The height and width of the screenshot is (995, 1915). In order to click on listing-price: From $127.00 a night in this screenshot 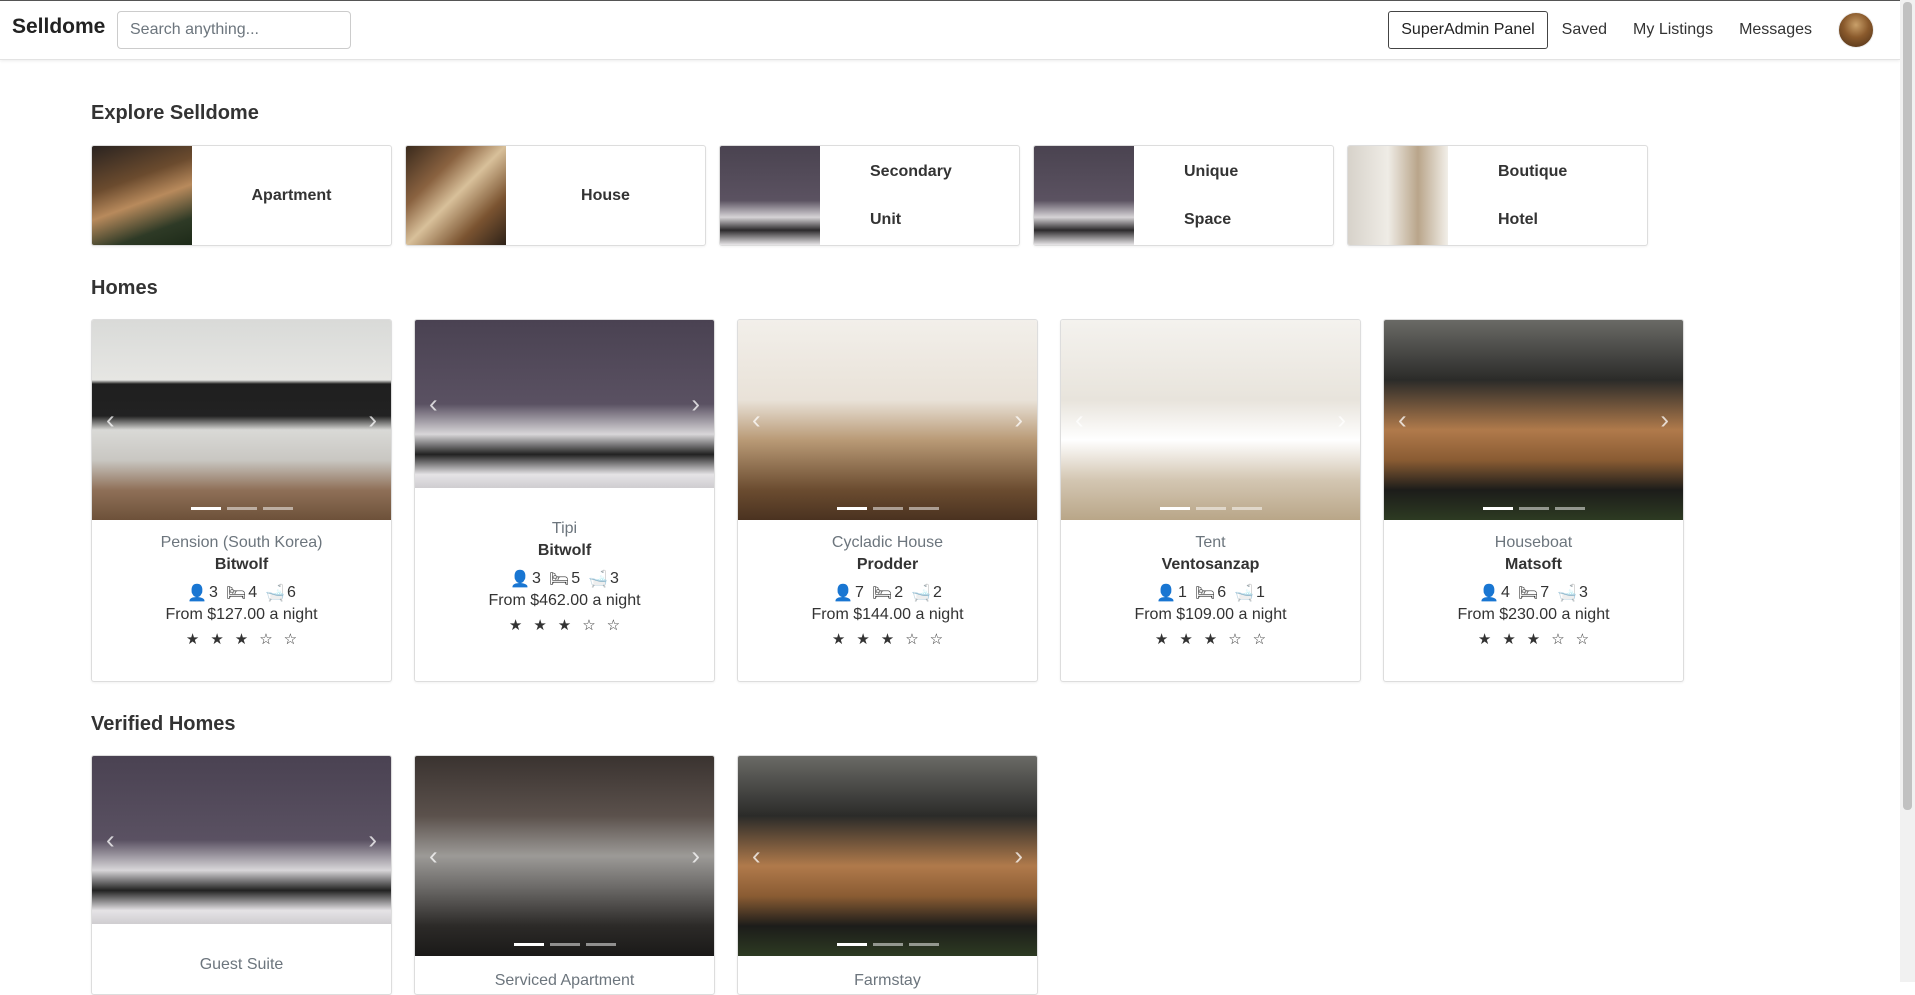, I will do `click(241, 614)`.